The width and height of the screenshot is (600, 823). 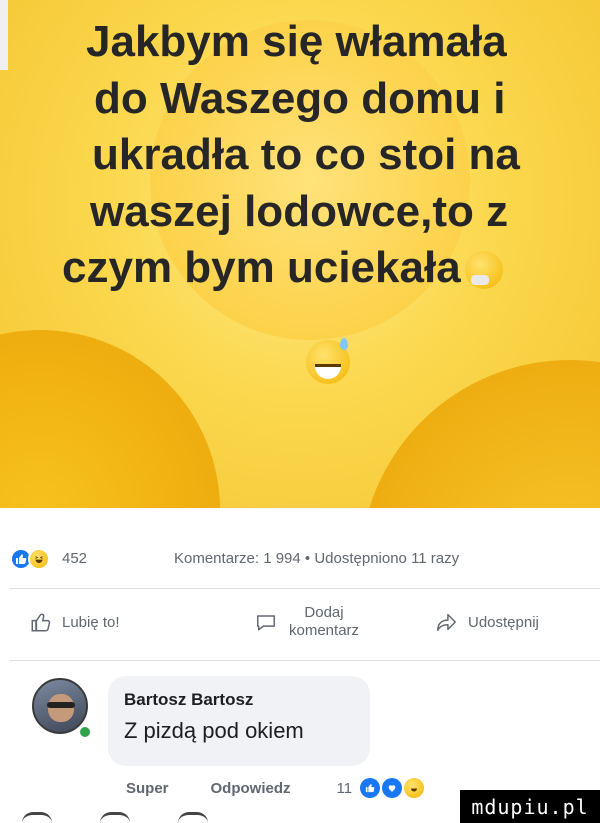 I want to click on caption-line: waszej lodowce,to z, so click(x=299, y=211).